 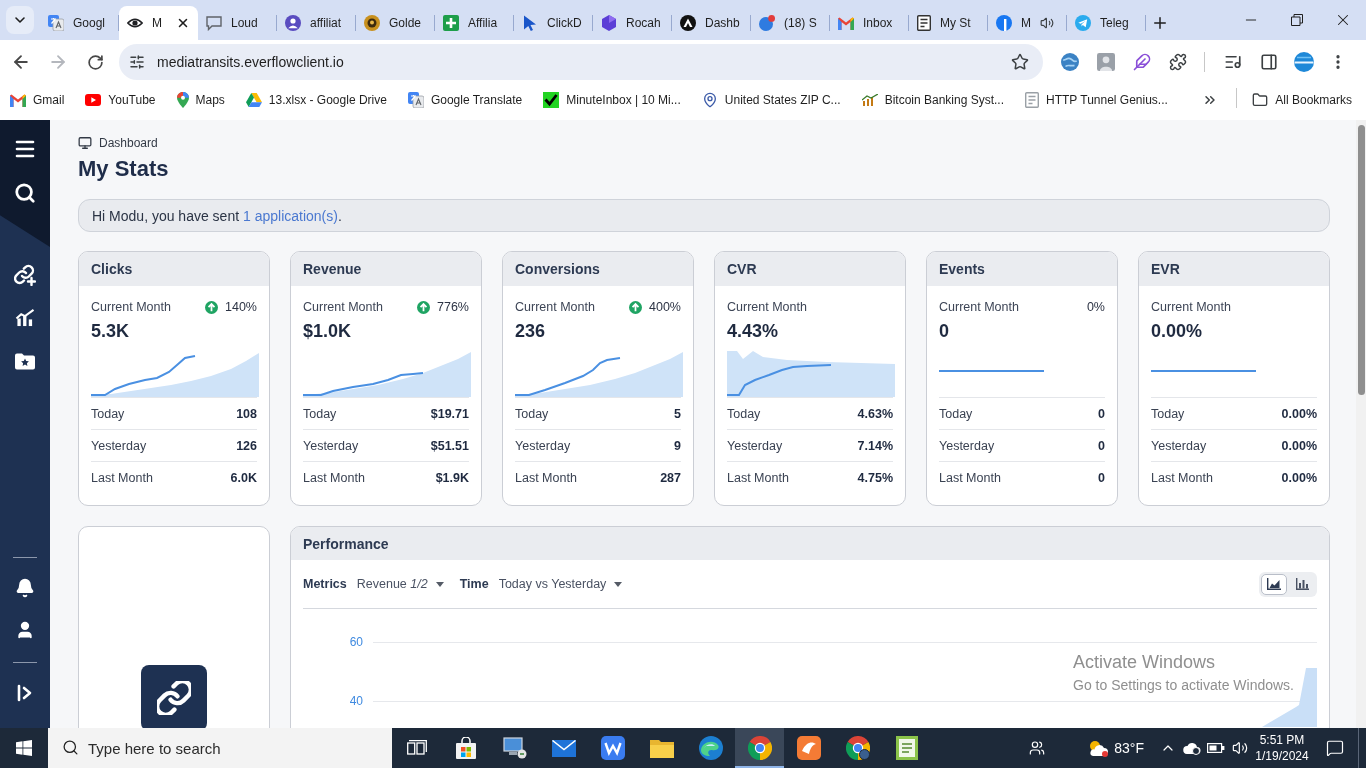 What do you see at coordinates (1037, 748) in the screenshot?
I see `people-icon` at bounding box center [1037, 748].